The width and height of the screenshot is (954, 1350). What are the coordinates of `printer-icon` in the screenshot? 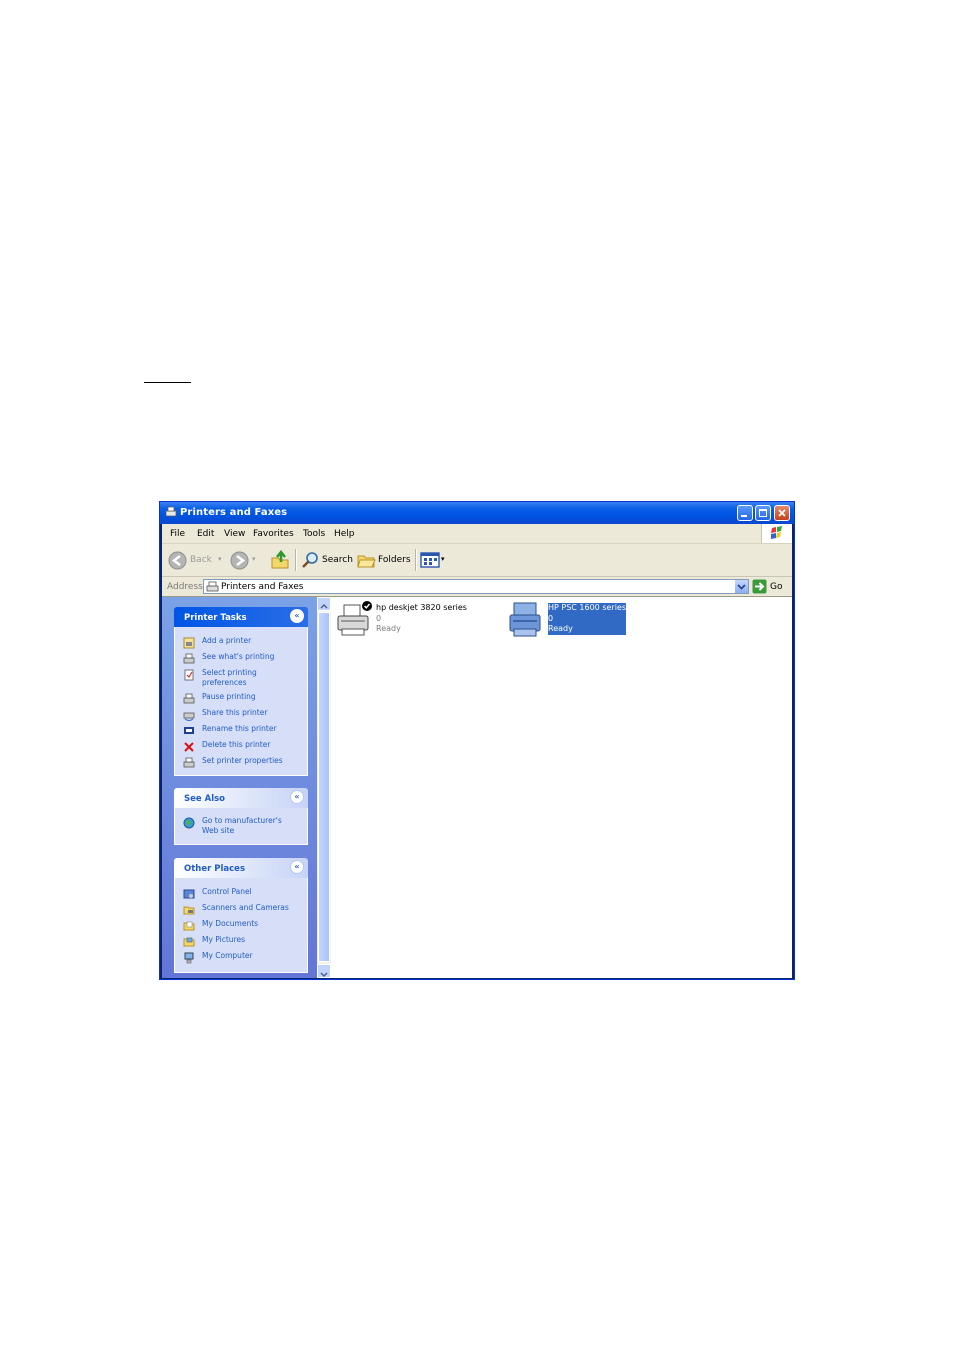 It's located at (525, 619).